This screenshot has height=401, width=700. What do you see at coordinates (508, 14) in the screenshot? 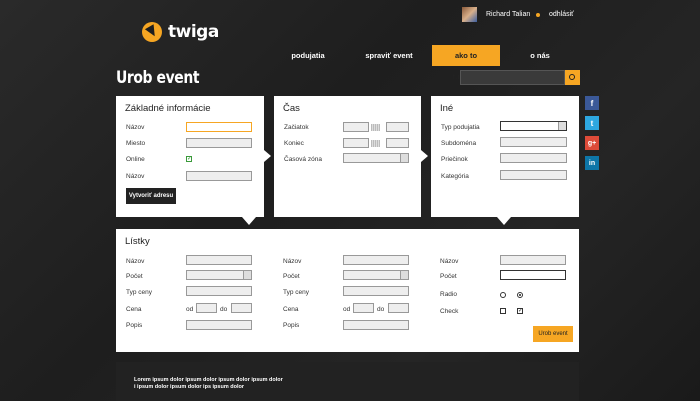
I see `username: Richard Talian` at bounding box center [508, 14].